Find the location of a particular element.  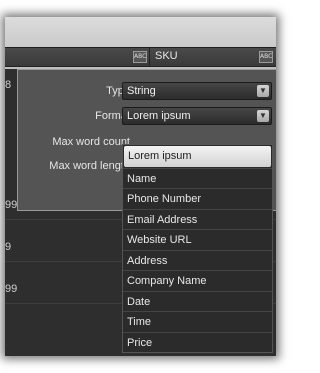

dropdown-option-address: Address is located at coordinates (197, 260).